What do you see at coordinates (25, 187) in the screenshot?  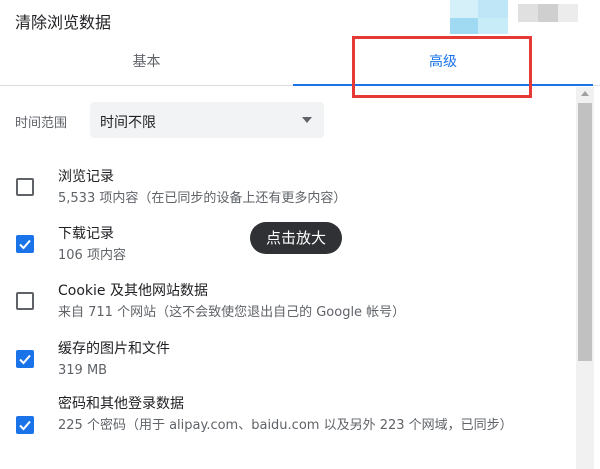 I see `checkbox-browsing-history` at bounding box center [25, 187].